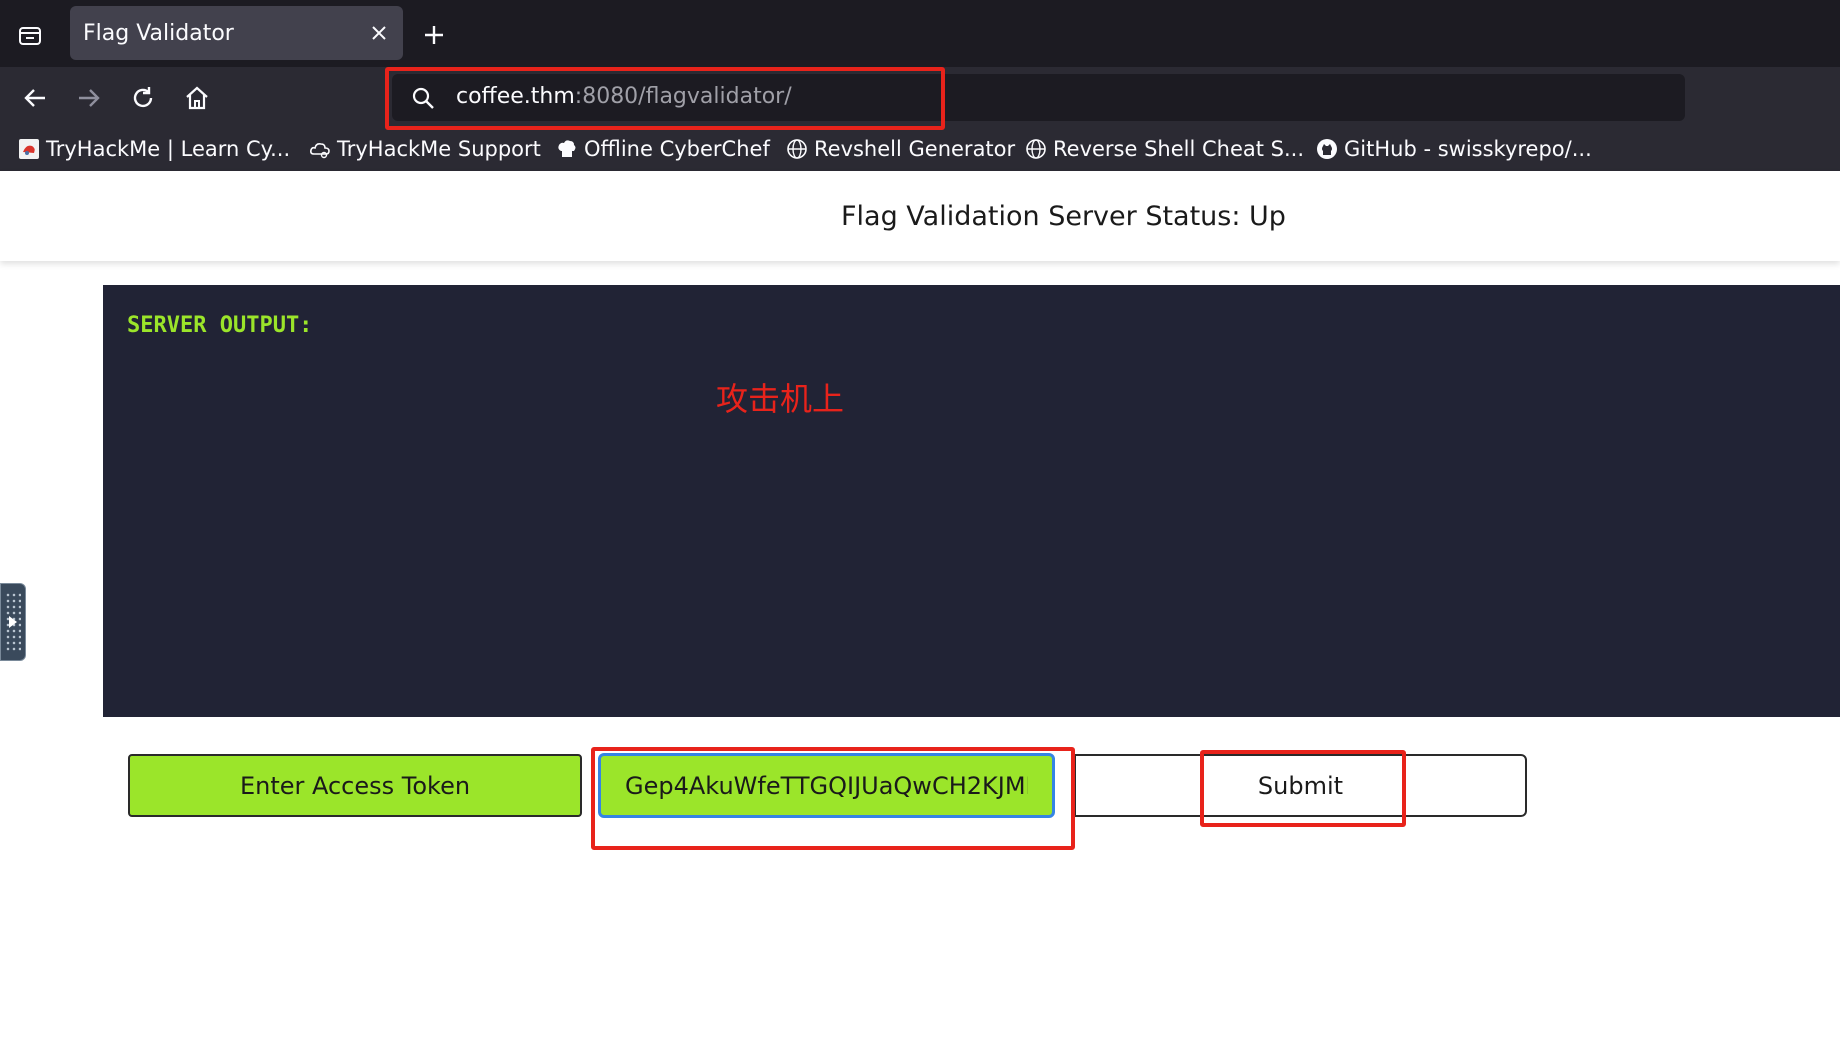  Describe the element at coordinates (1327, 149) in the screenshot. I see `github-icon` at that location.